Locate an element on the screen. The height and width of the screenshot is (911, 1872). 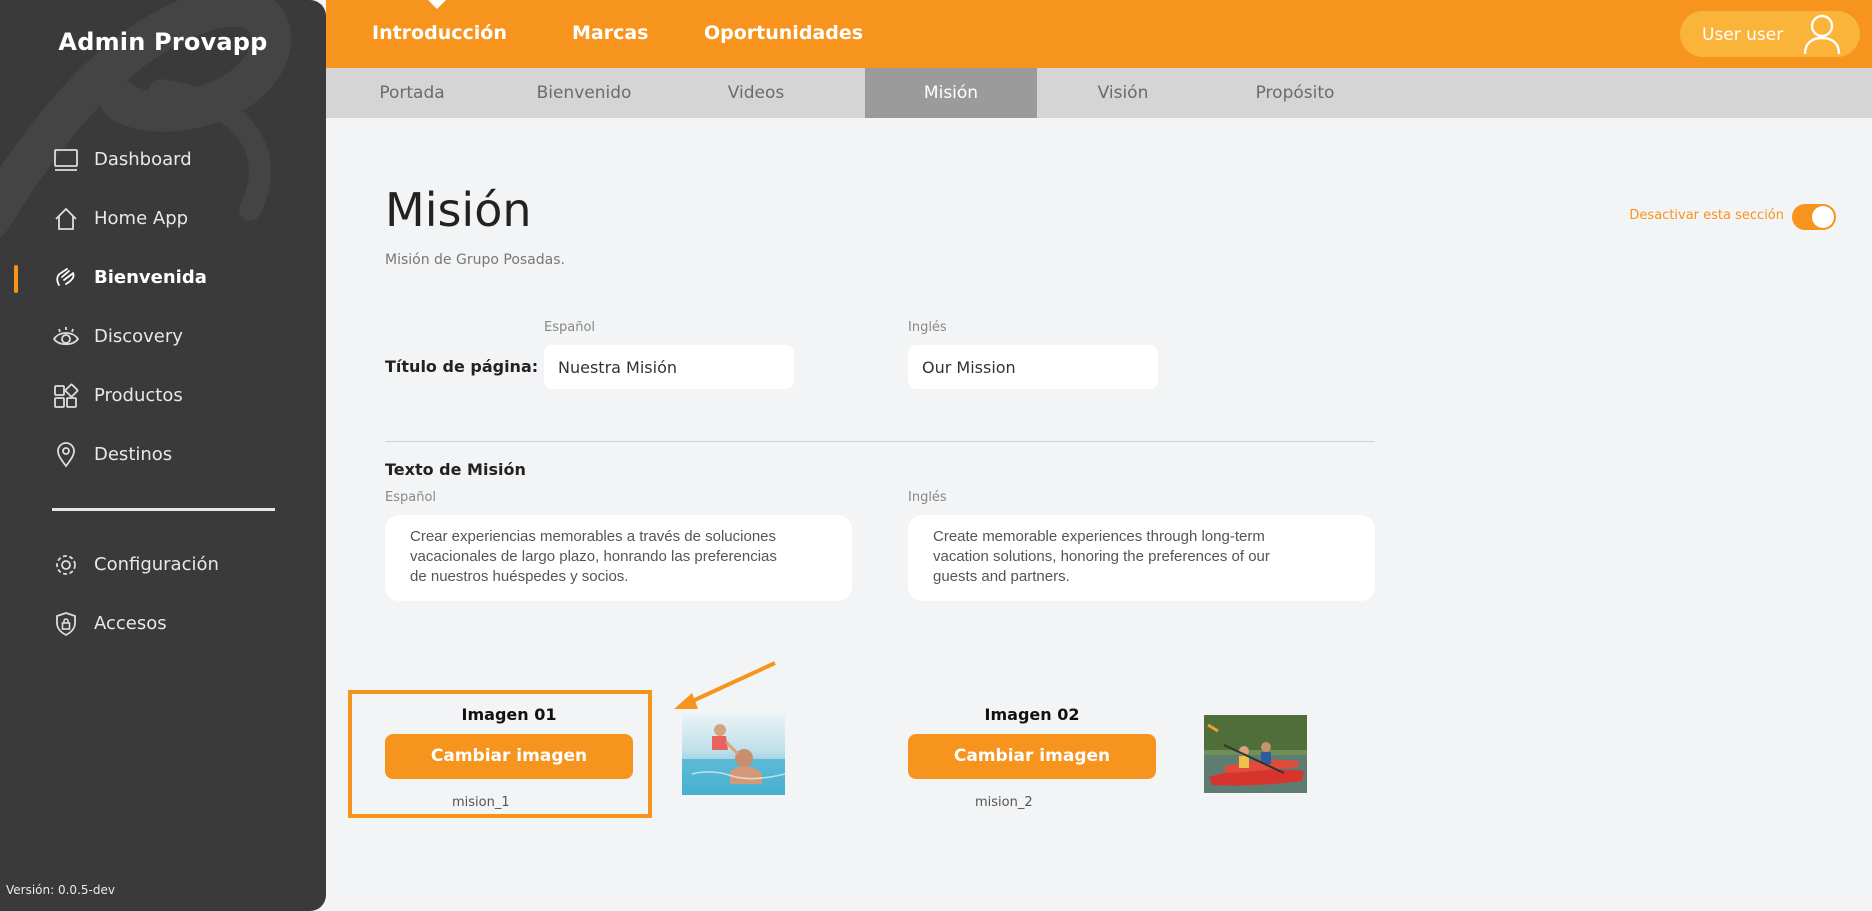
sidebar-item-destinos: Destinos is located at coordinates (163, 454).